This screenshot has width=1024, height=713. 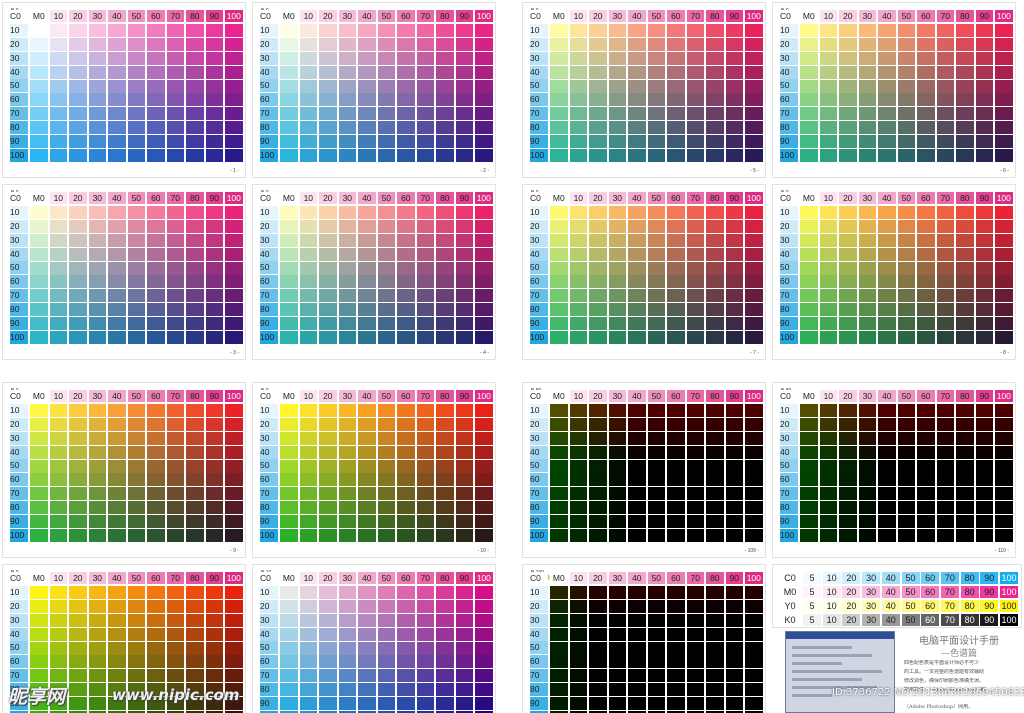 What do you see at coordinates (539, 100) in the screenshot?
I see `row-header: 60` at bounding box center [539, 100].